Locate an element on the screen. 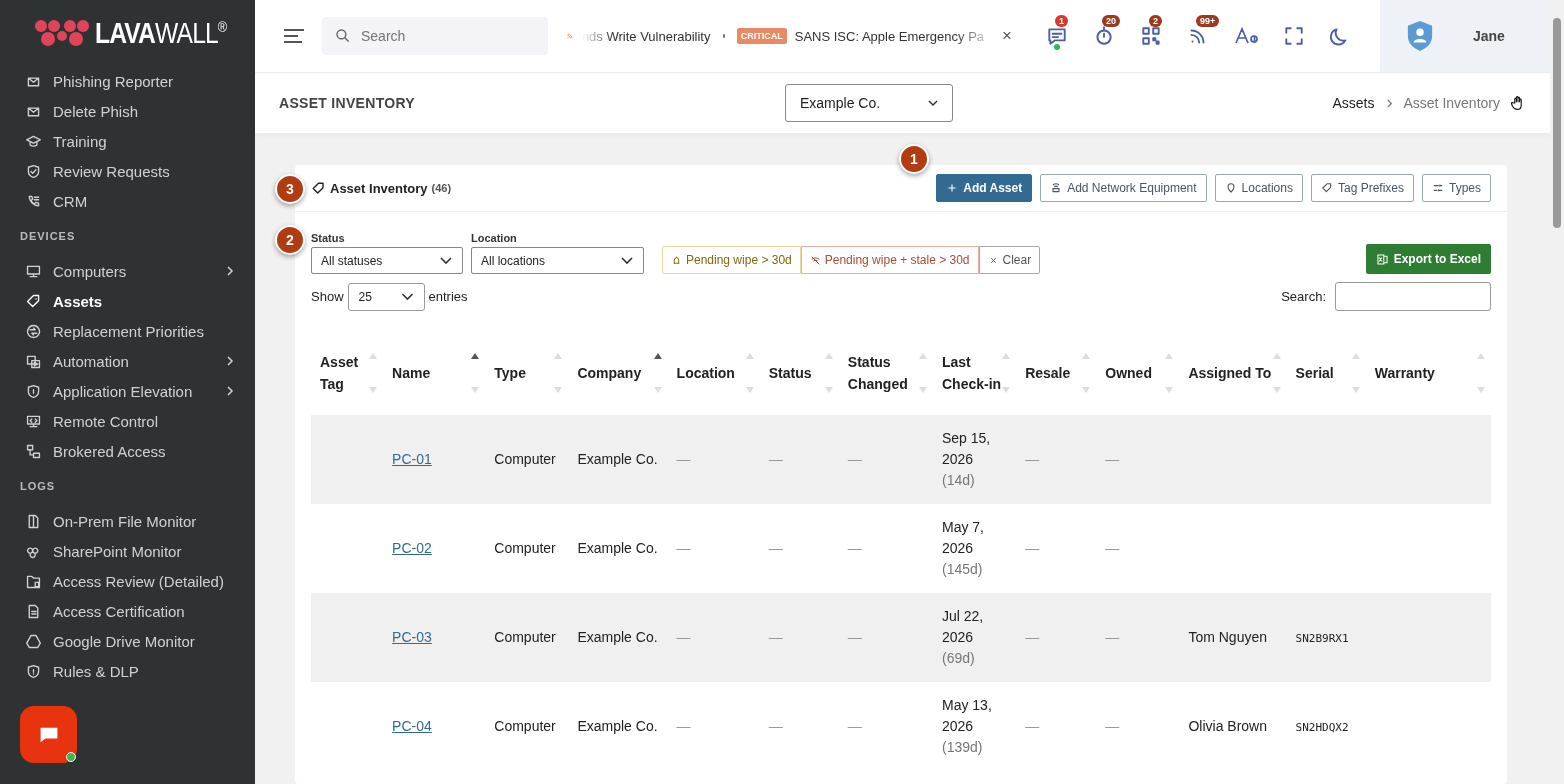 Image resolution: width=1564 pixels, height=784 pixels. font-size-icon is located at coordinates (1246, 36).